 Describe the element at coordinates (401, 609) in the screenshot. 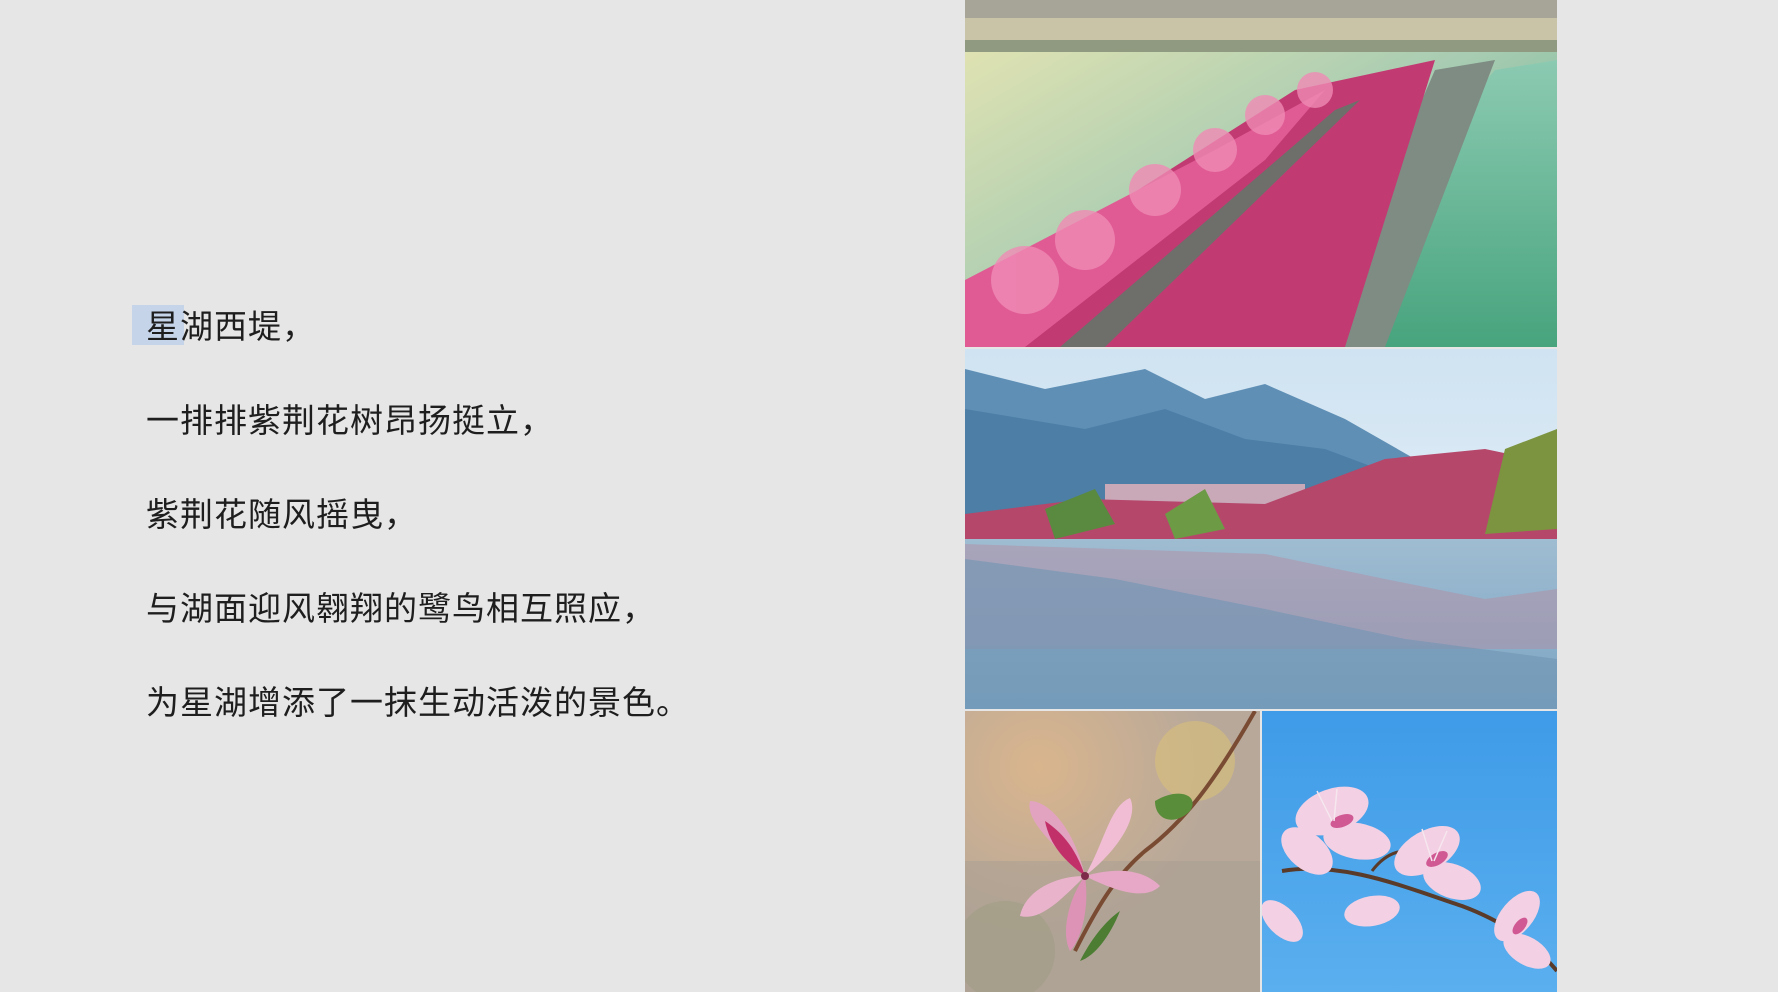

I see `poem-line-4: 与湖面迎风翱翔的鹭鸟相互照应，` at that location.